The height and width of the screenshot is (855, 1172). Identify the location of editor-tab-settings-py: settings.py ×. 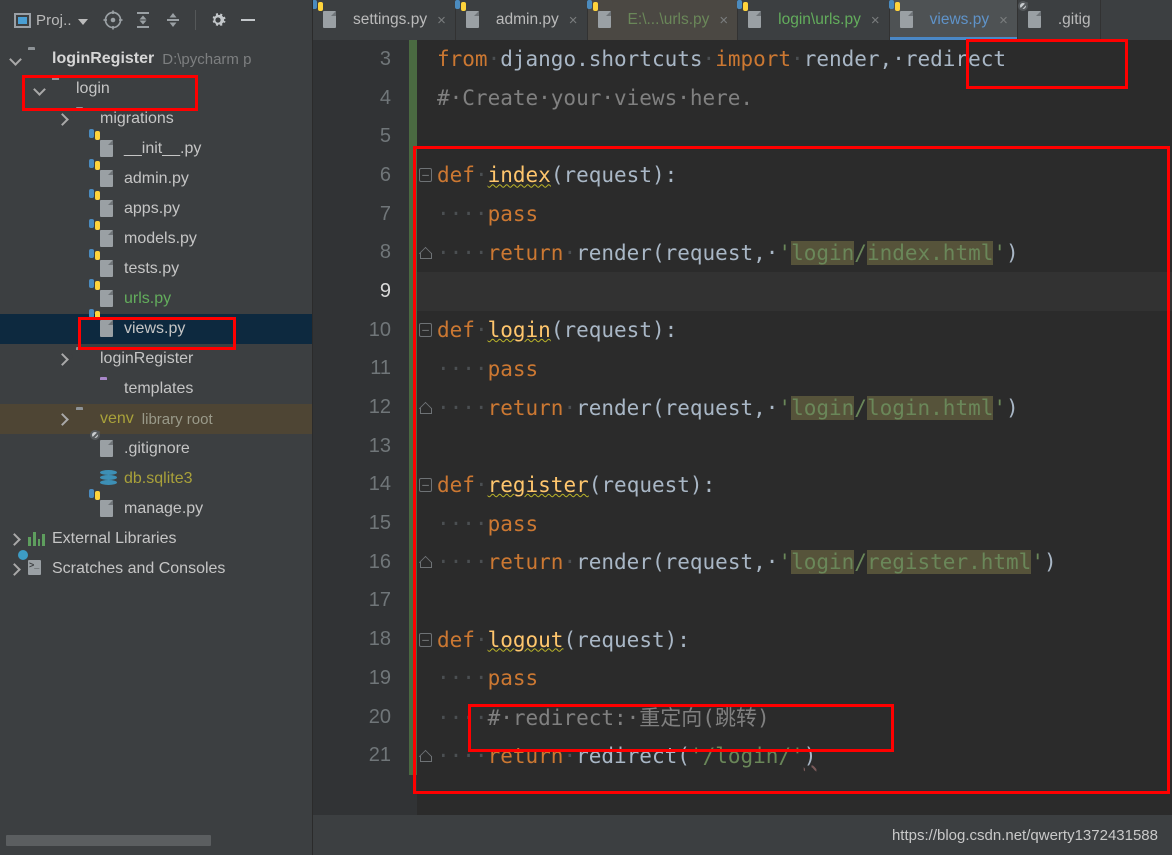
(384, 20).